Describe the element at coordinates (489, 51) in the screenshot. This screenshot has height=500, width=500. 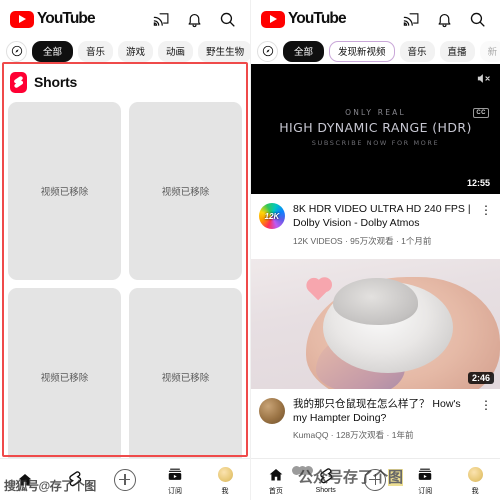
I see `chip-overflow: 新` at that location.